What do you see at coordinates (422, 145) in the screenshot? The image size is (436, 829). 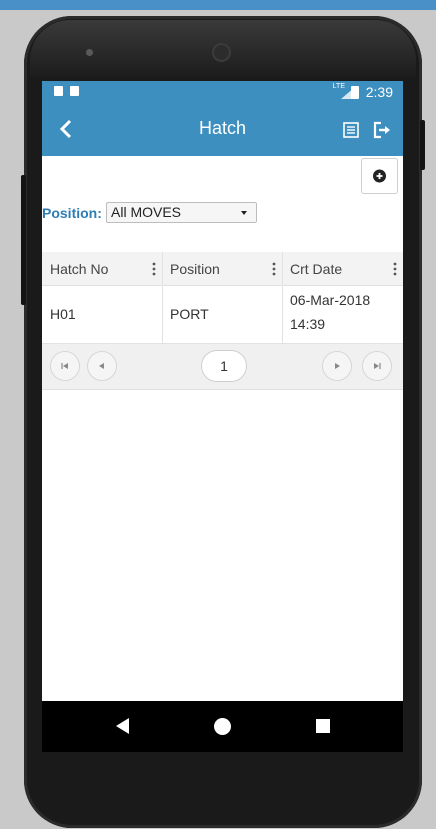 I see `phone-side-button-right` at bounding box center [422, 145].